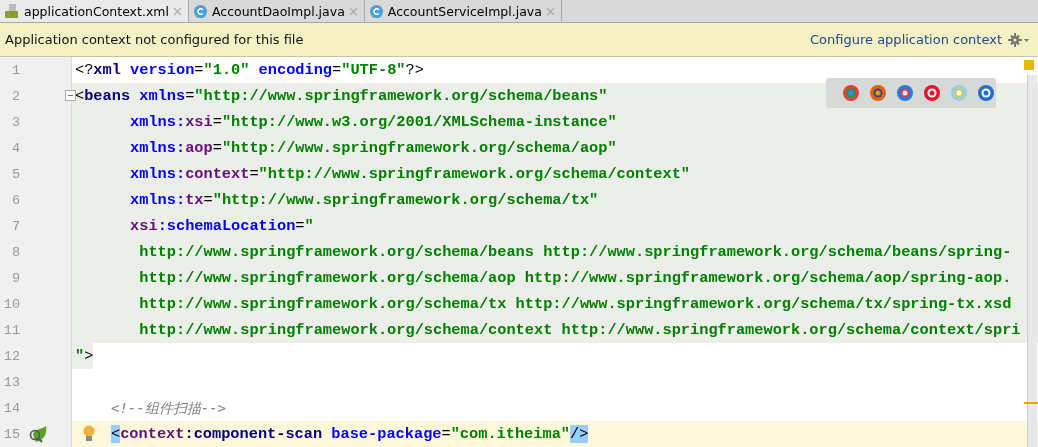  What do you see at coordinates (89, 434) in the screenshot?
I see `lightbulb-icon` at bounding box center [89, 434].